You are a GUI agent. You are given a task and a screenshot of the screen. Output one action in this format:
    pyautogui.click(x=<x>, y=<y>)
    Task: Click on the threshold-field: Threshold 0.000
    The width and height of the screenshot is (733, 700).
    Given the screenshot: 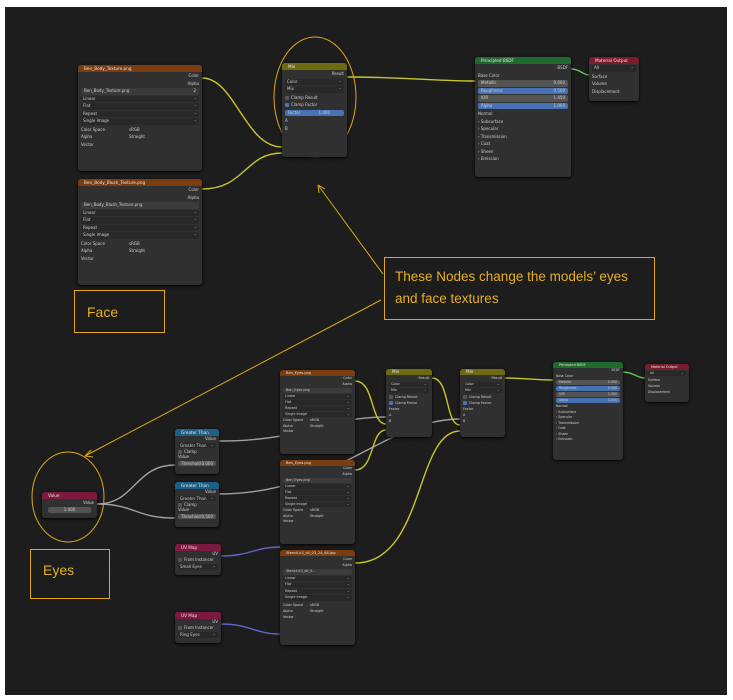 What is the action you would take?
    pyautogui.click(x=197, y=463)
    